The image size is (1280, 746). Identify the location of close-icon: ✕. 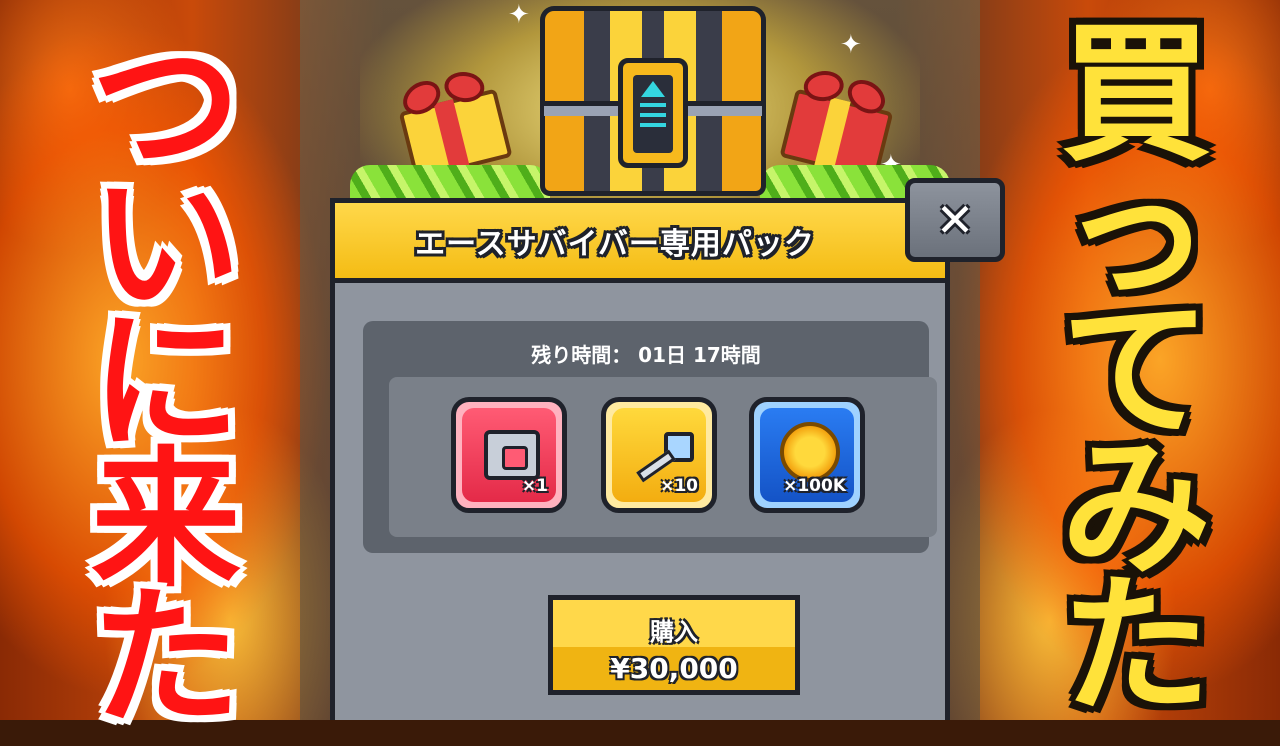
(955, 220).